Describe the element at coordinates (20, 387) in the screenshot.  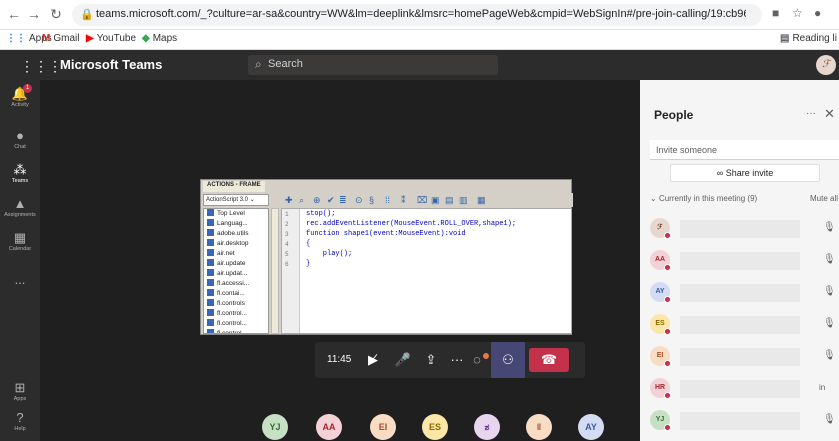
I see `apps-icon: ⊞` at that location.